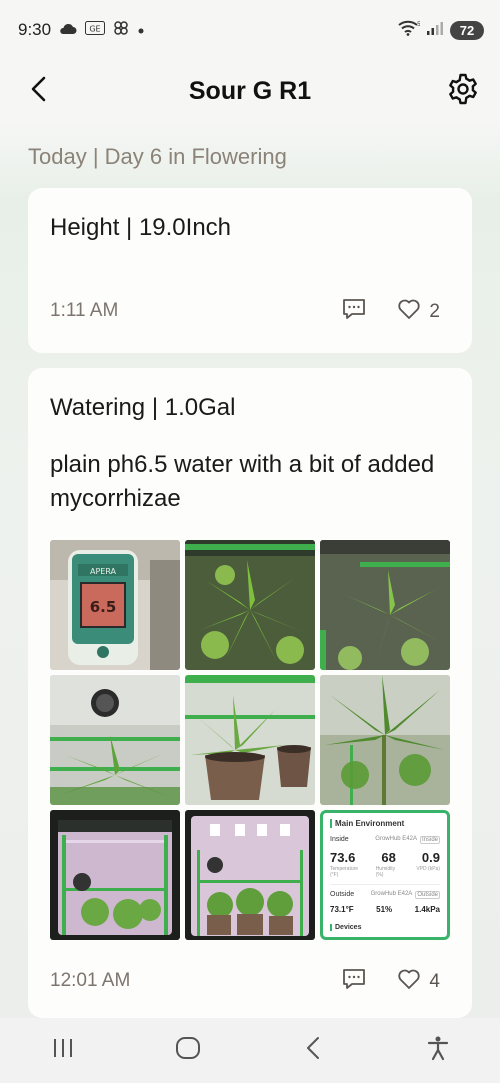 This screenshot has height=1083, width=500. I want to click on svg-text: GE, so click(94, 29).